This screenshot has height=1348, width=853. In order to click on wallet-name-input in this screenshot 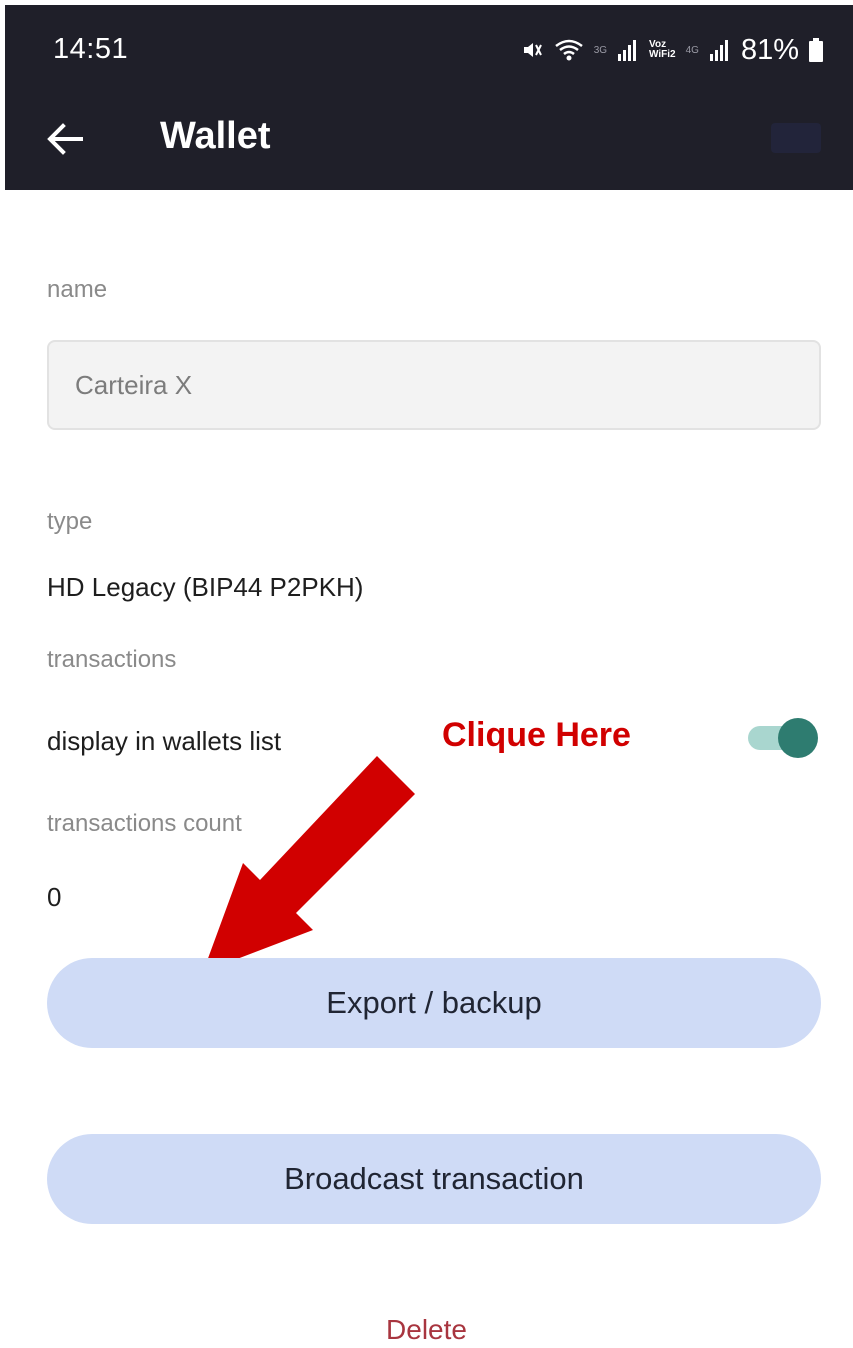, I will do `click(434, 385)`.